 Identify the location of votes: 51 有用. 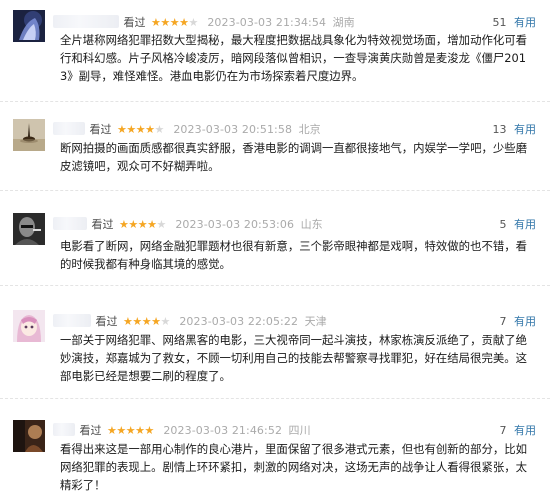
(515, 23).